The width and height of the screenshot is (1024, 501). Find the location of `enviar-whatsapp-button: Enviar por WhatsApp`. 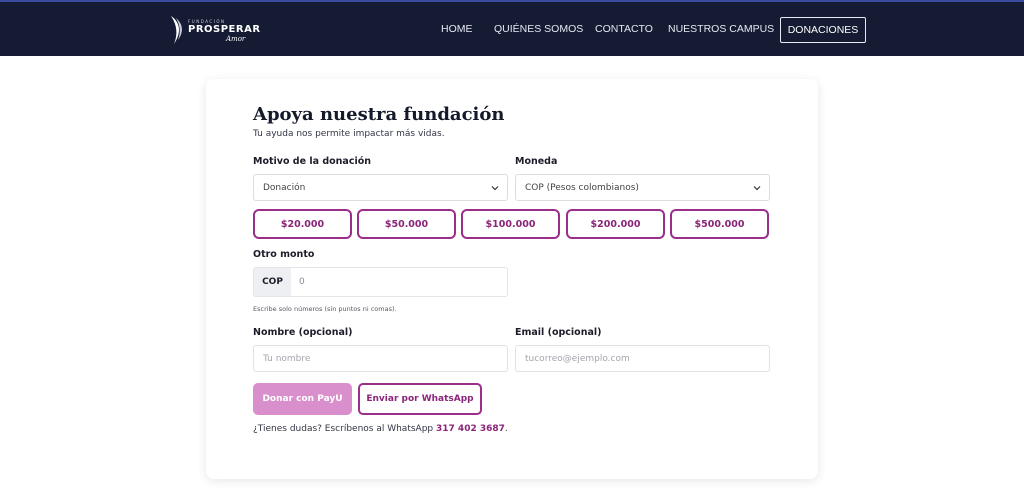

enviar-whatsapp-button: Enviar por WhatsApp is located at coordinates (420, 399).